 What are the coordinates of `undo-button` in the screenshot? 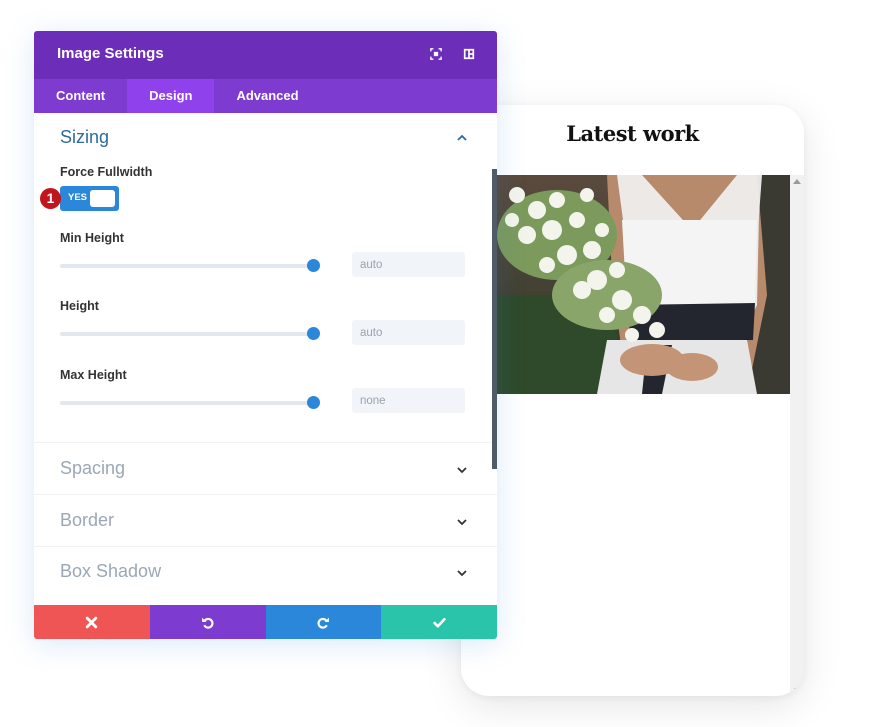 It's located at (207, 622).